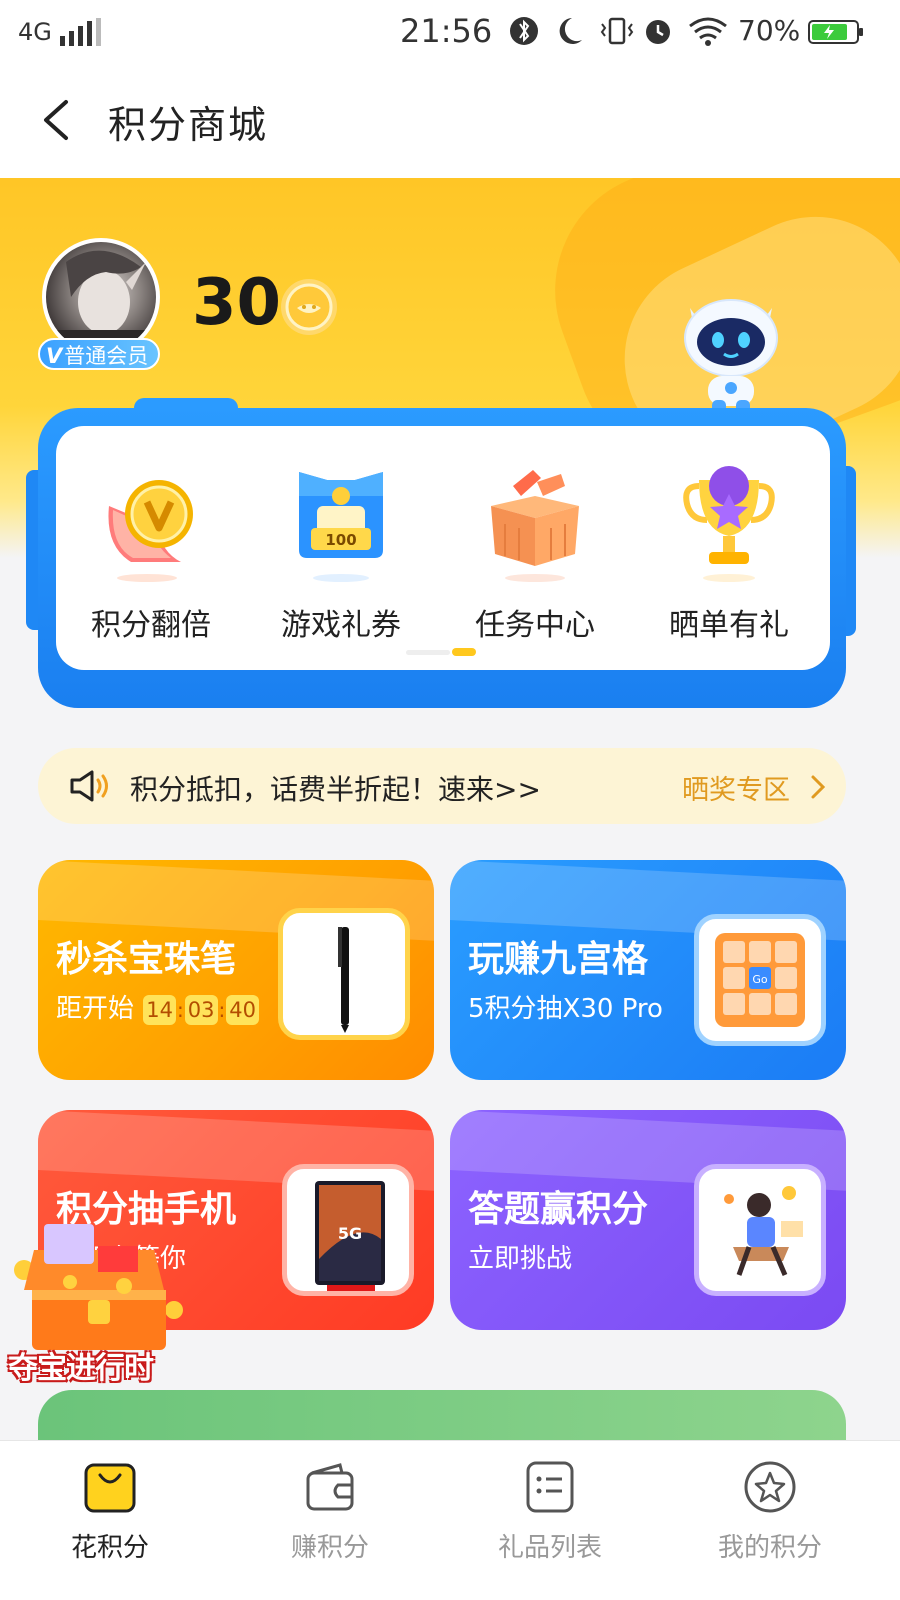 This screenshot has width=900, height=1600. I want to click on star-badge-icon, so click(770, 1487).